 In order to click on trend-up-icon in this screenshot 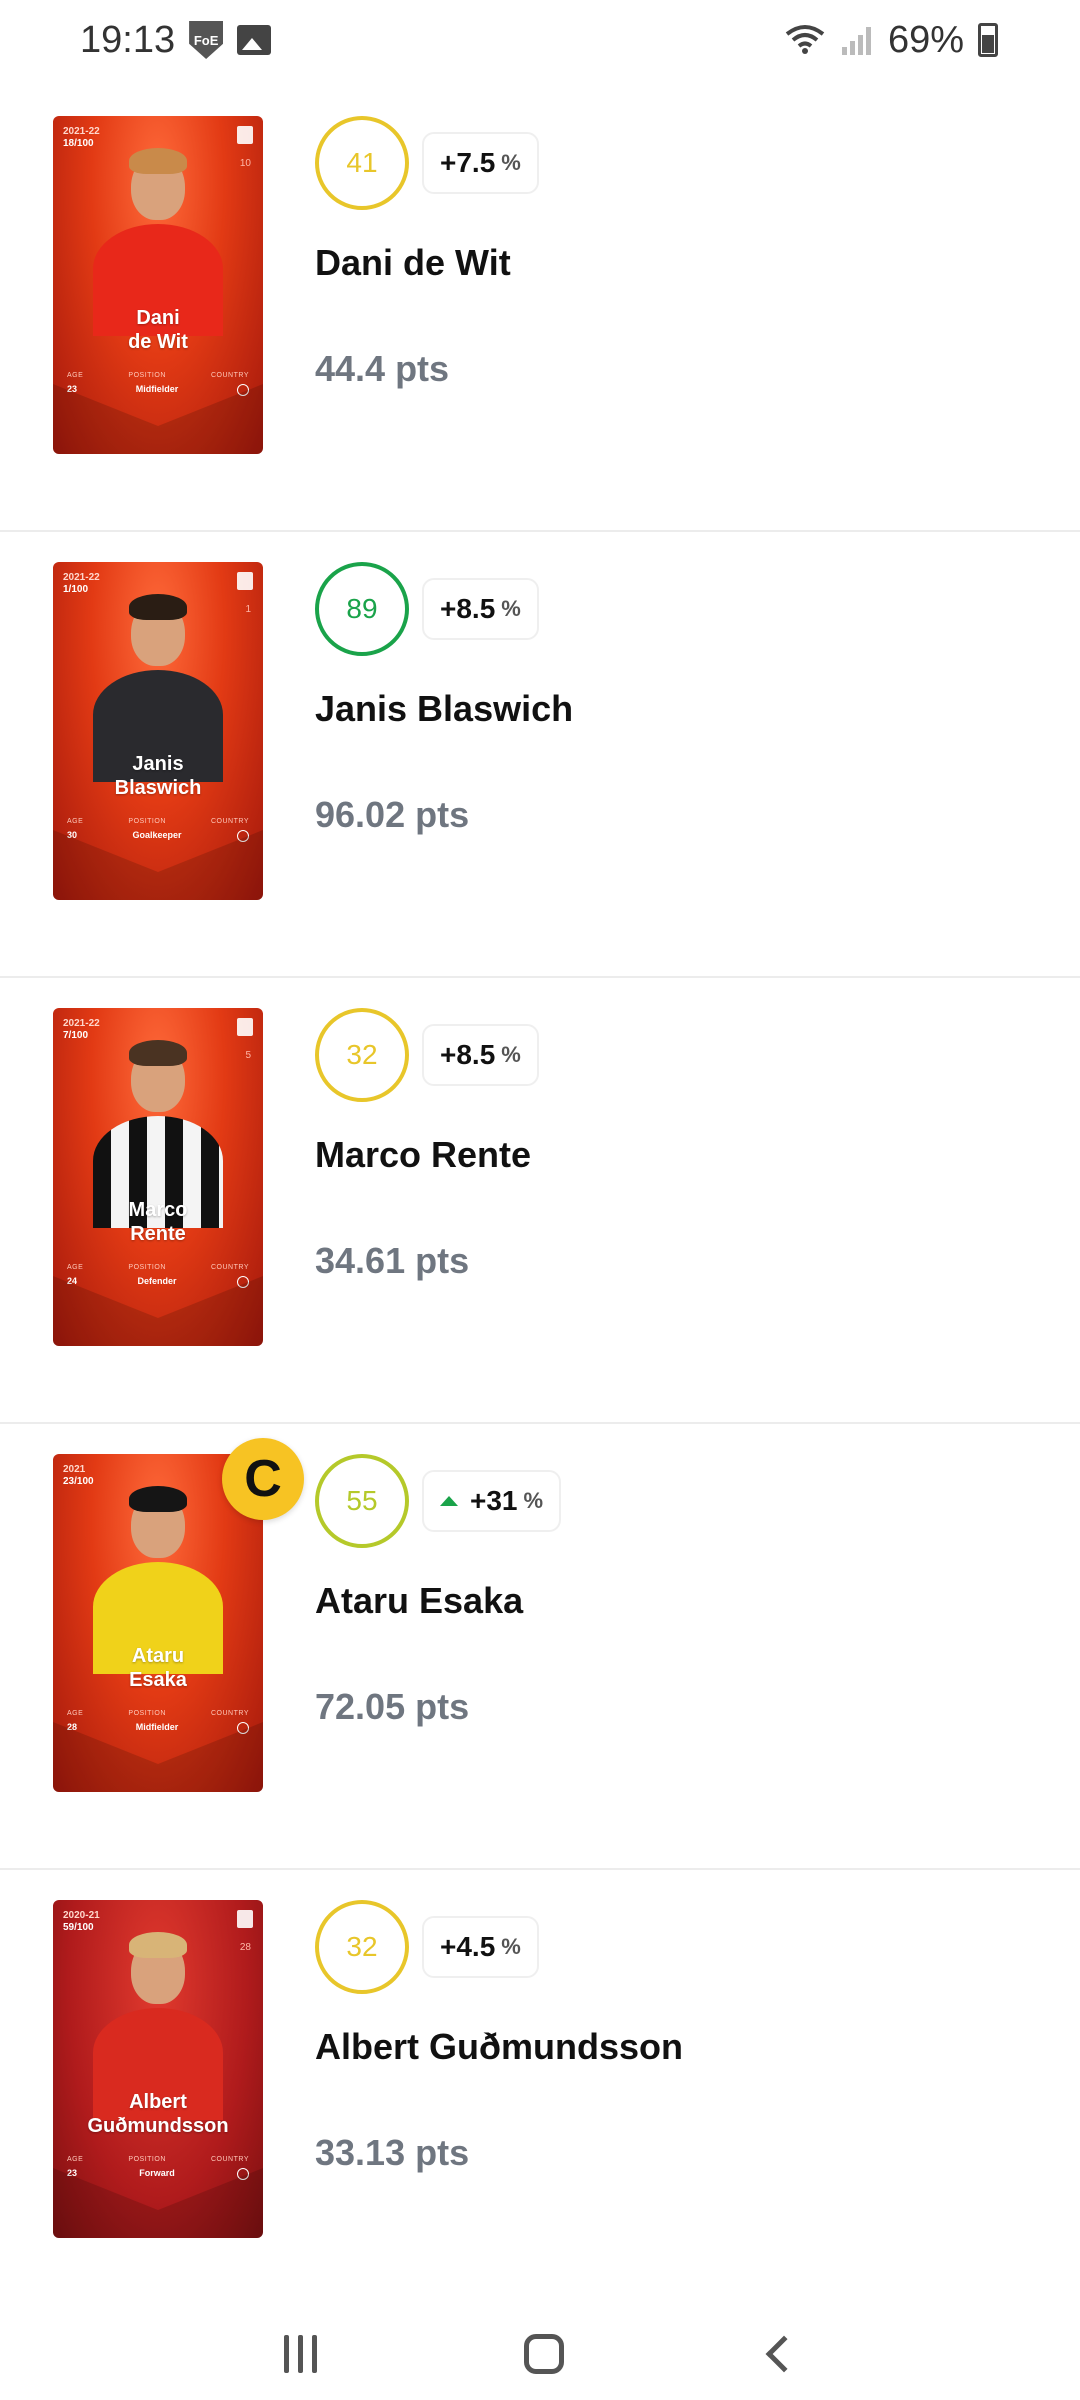, I will do `click(449, 1501)`.